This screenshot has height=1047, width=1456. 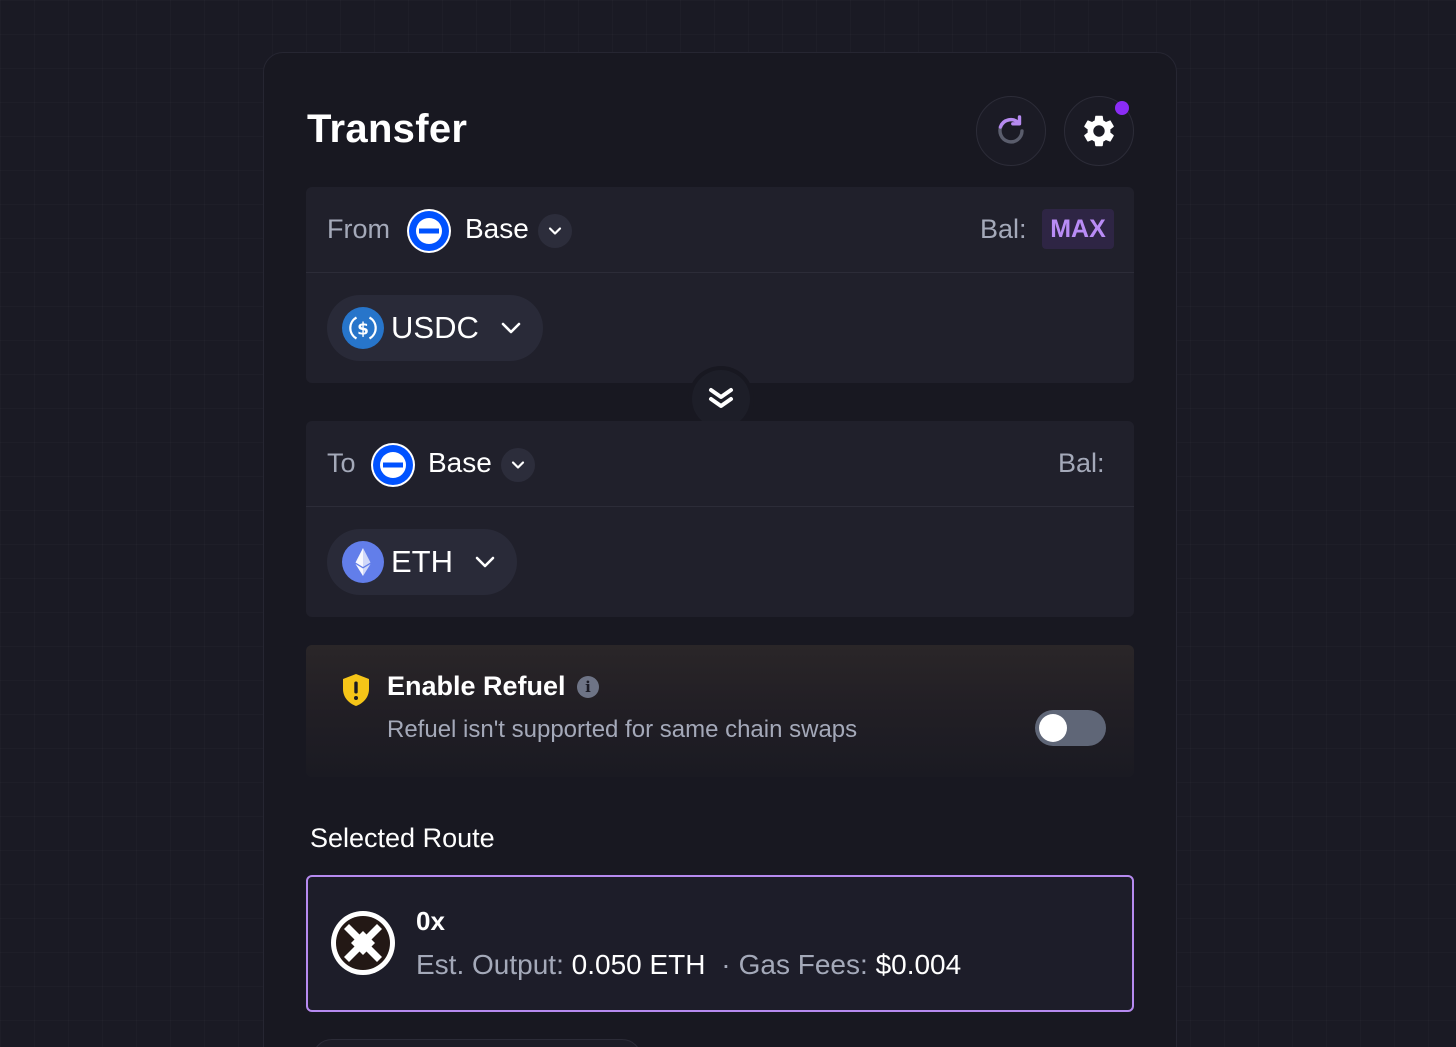 What do you see at coordinates (490, 964) in the screenshot?
I see `est-output-label: Est. Output:` at bounding box center [490, 964].